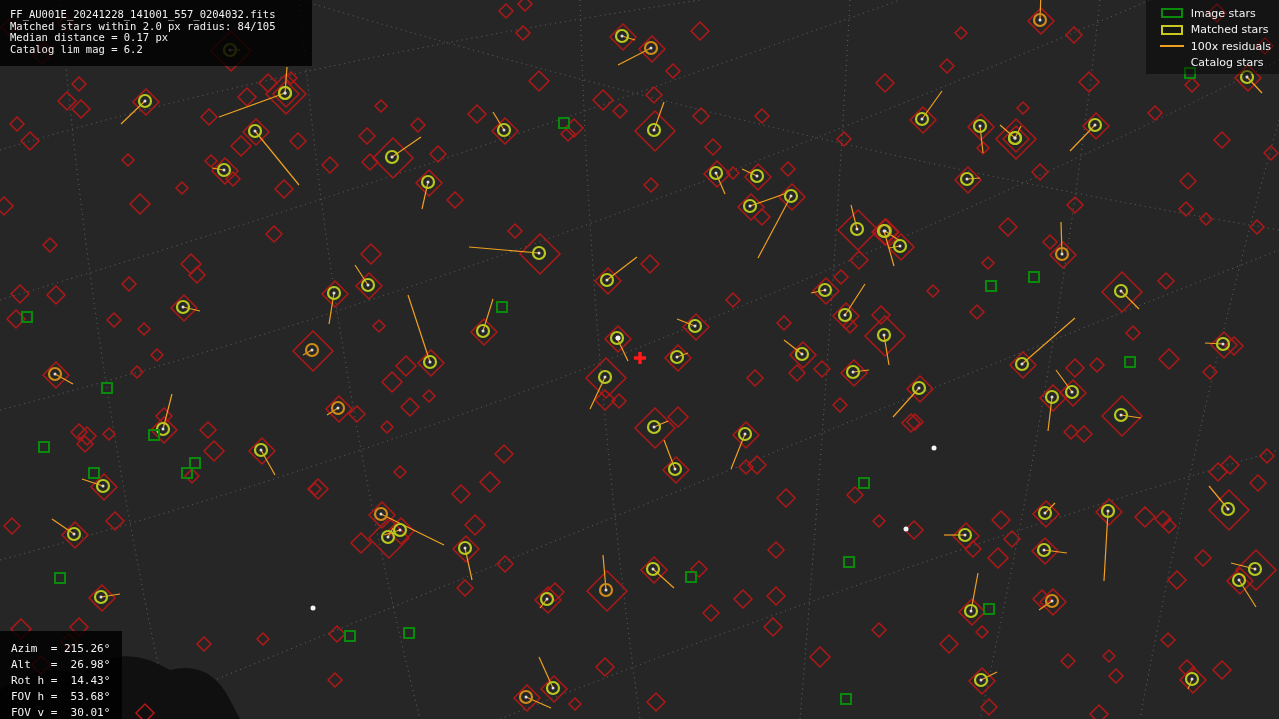  Describe the element at coordinates (89, 38) in the screenshot. I see `info-text: Median distance = 0.17 px` at that location.